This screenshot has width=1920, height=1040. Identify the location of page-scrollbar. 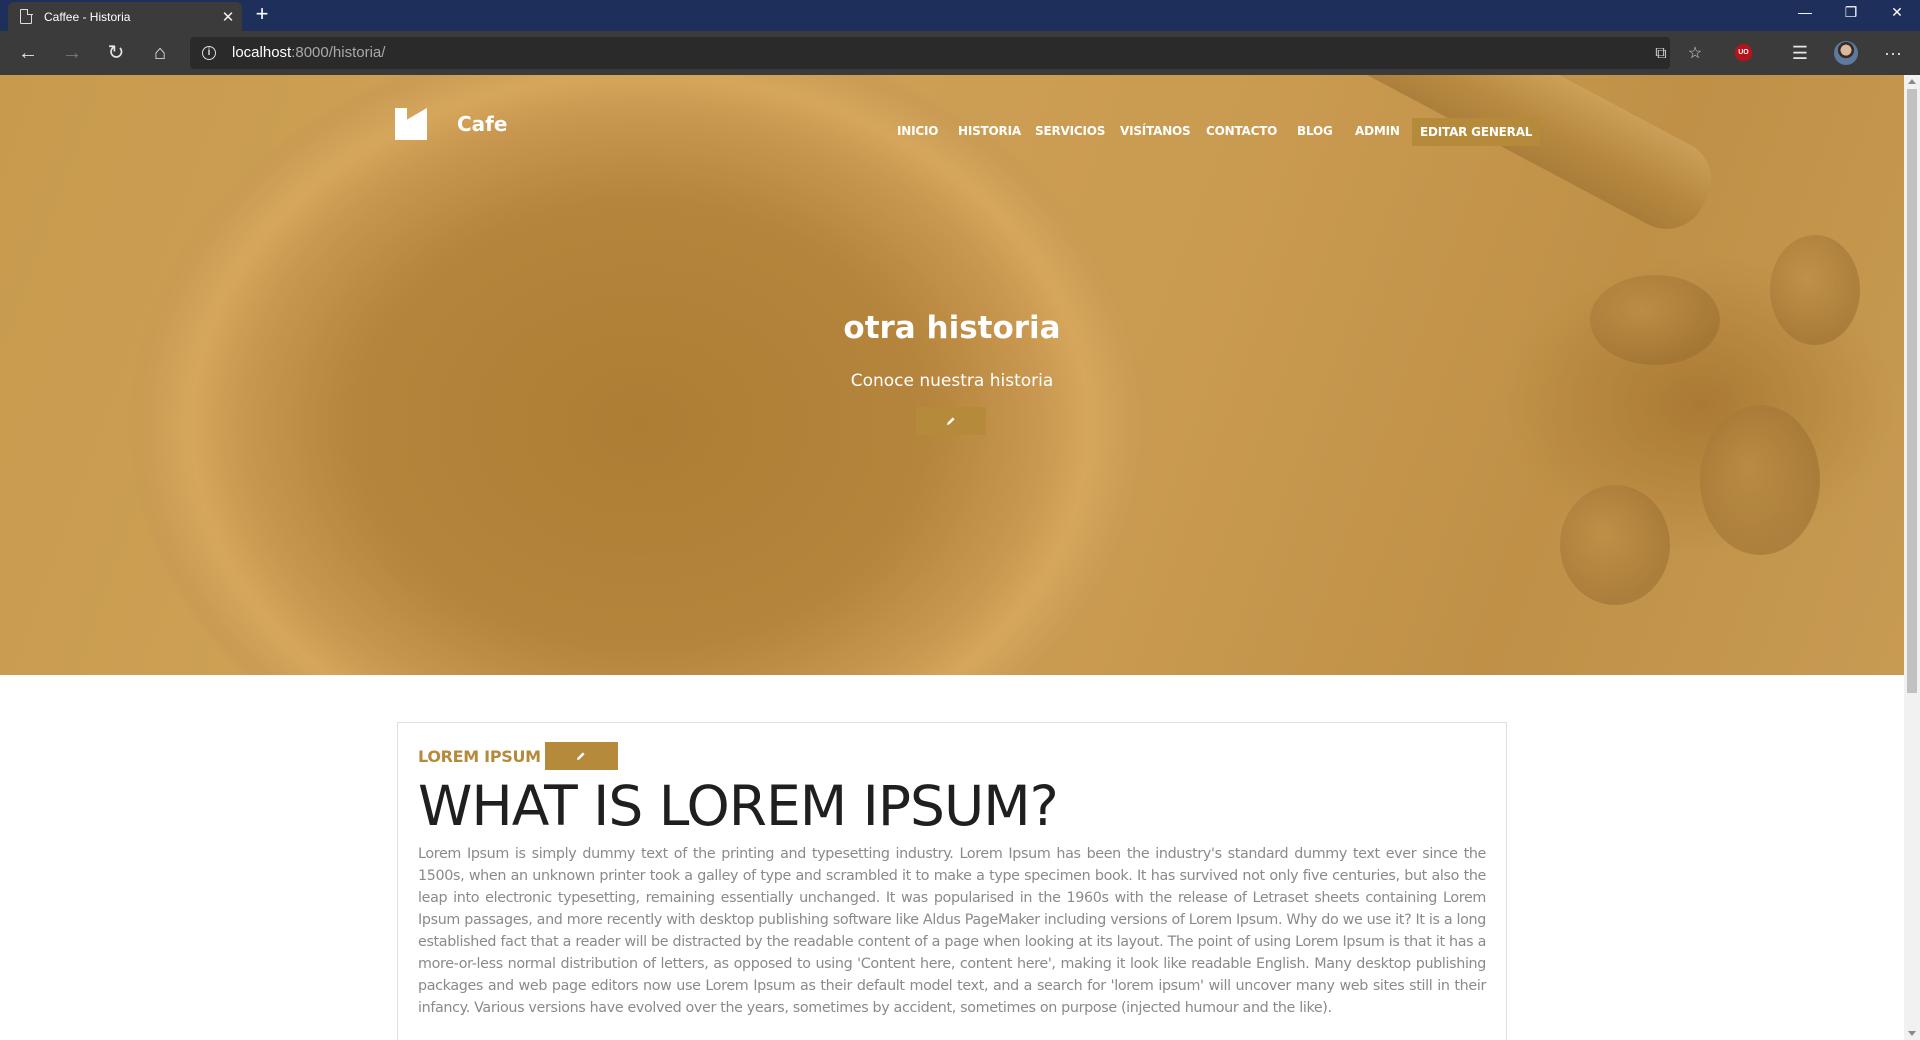
(1912, 557).